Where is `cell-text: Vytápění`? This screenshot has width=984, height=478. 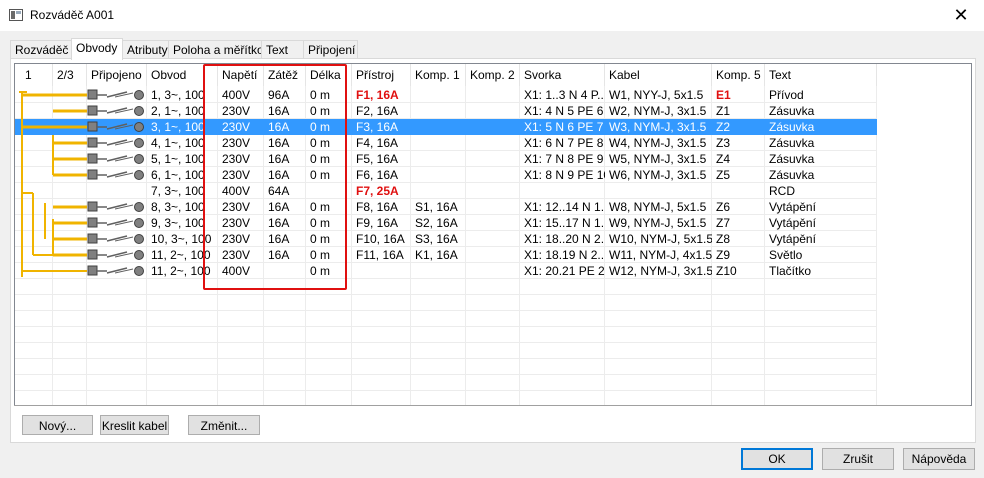
cell-text: Vytápění is located at coordinates (792, 207).